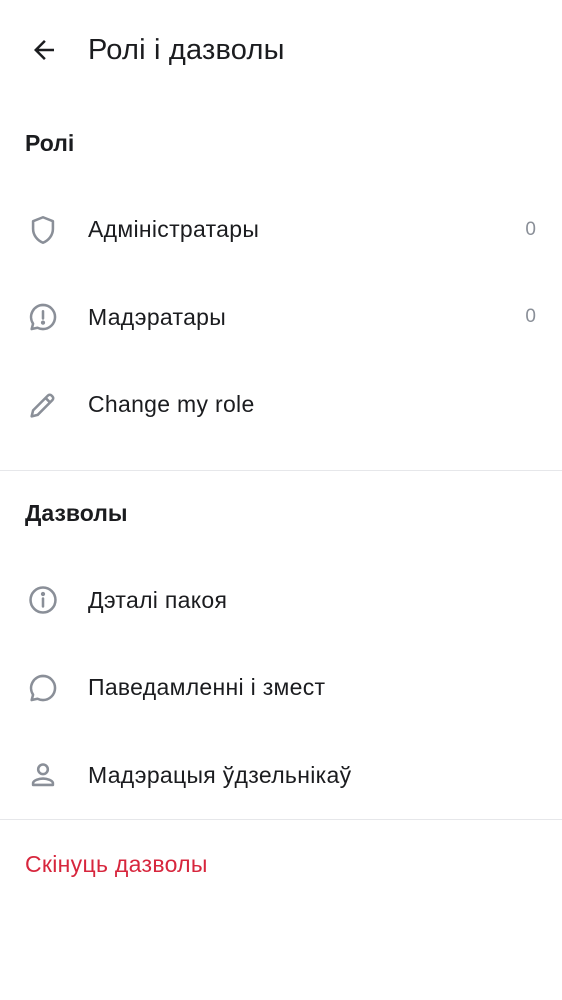 The image size is (562, 1000). I want to click on pencil-icon, so click(43, 405).